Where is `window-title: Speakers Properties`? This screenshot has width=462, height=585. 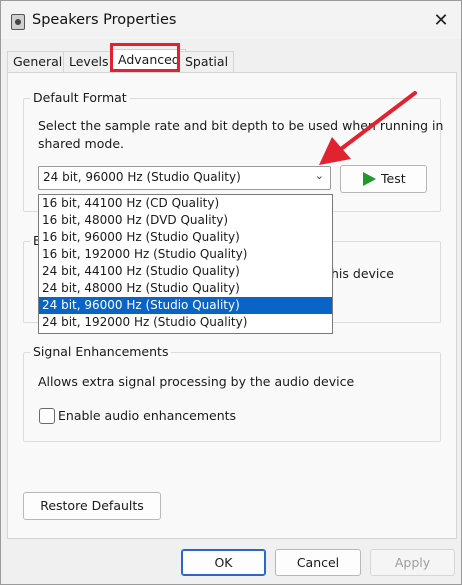 window-title: Speakers Properties is located at coordinates (104, 20).